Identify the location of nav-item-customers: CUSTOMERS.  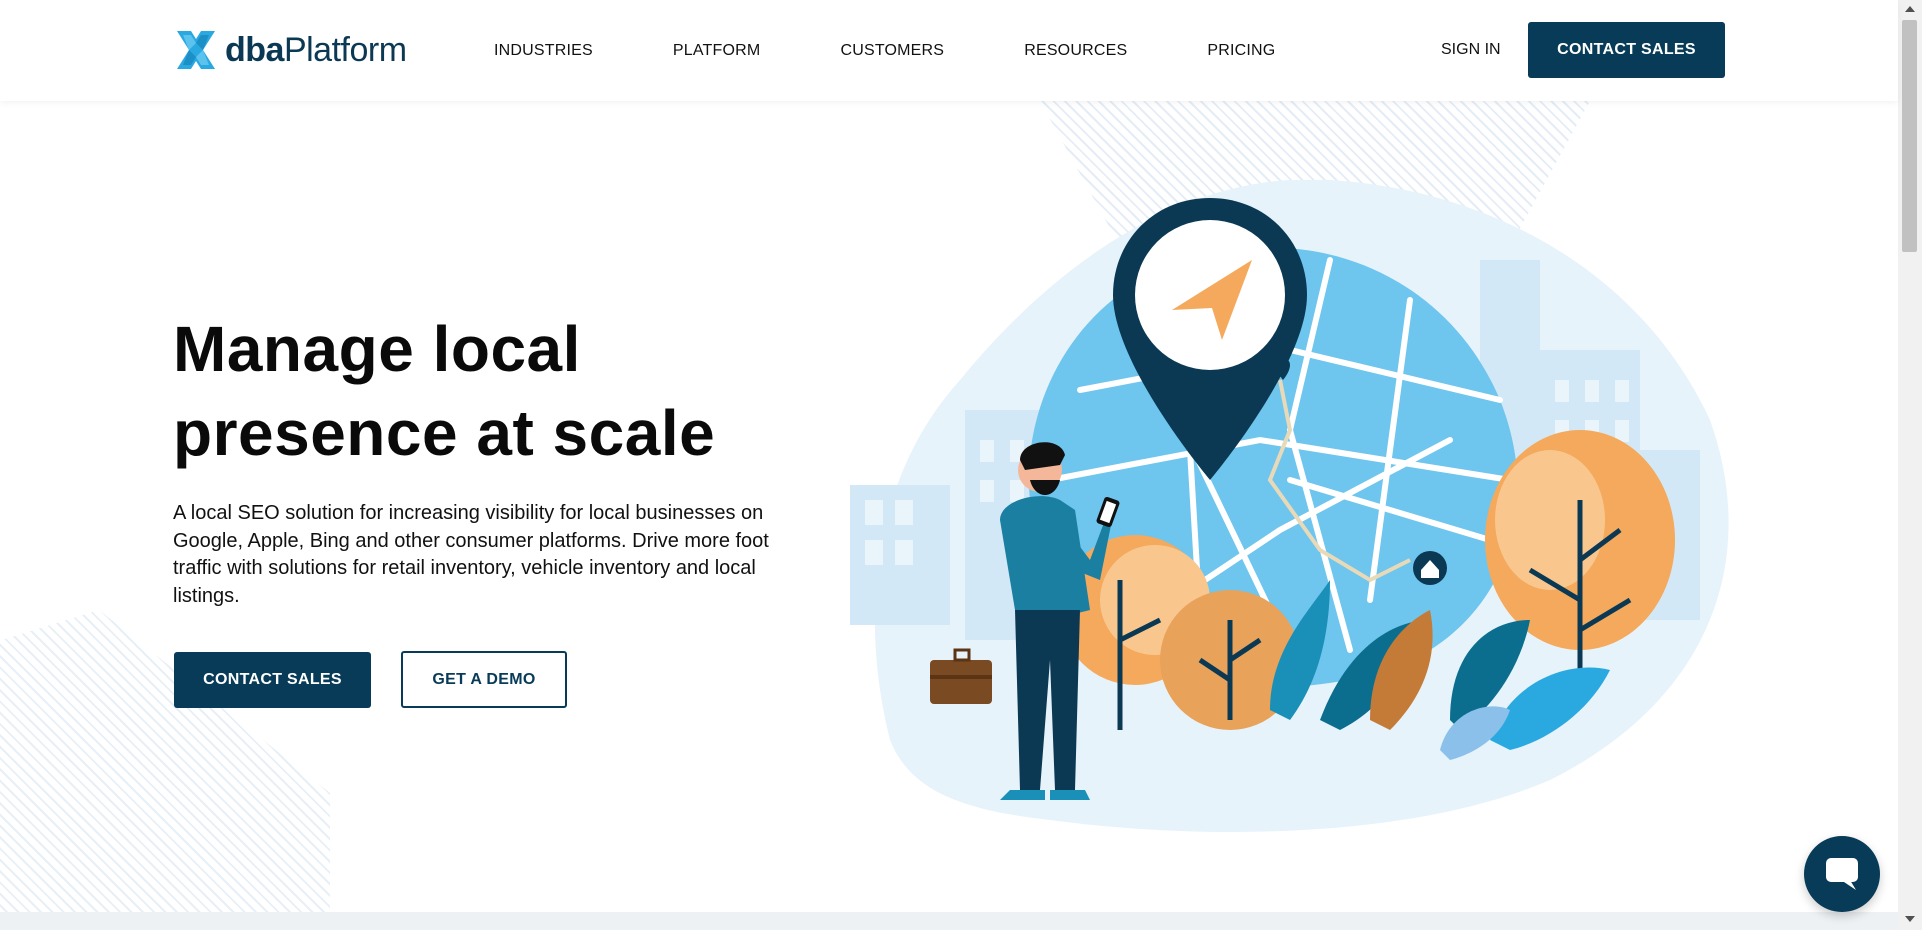
(892, 51).